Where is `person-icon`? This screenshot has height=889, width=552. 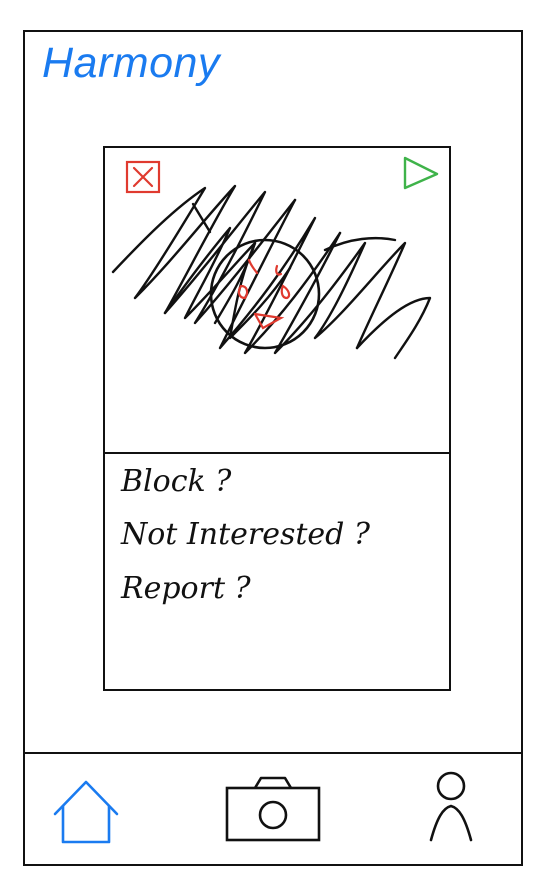
person-icon is located at coordinates (451, 806).